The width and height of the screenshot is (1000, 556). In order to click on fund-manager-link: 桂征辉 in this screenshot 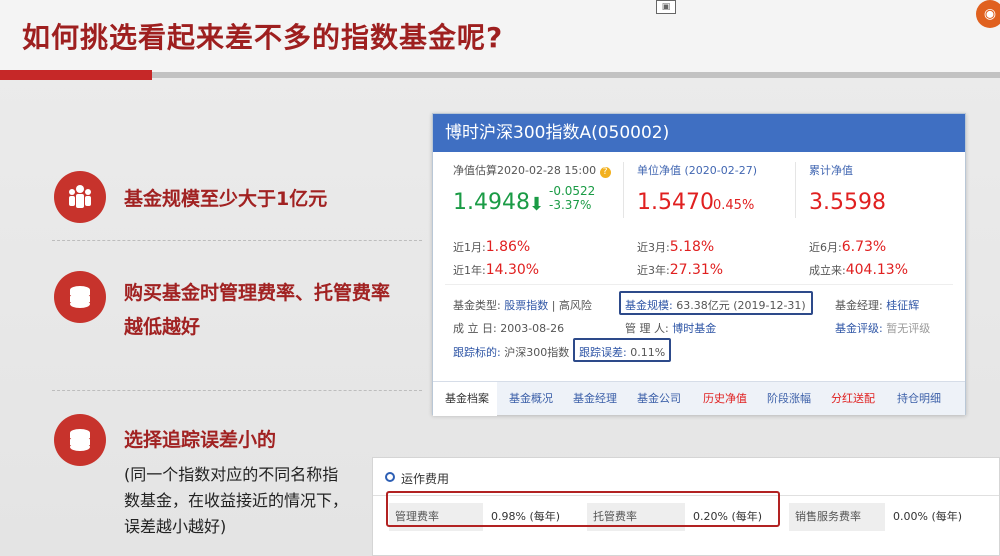, I will do `click(902, 305)`.